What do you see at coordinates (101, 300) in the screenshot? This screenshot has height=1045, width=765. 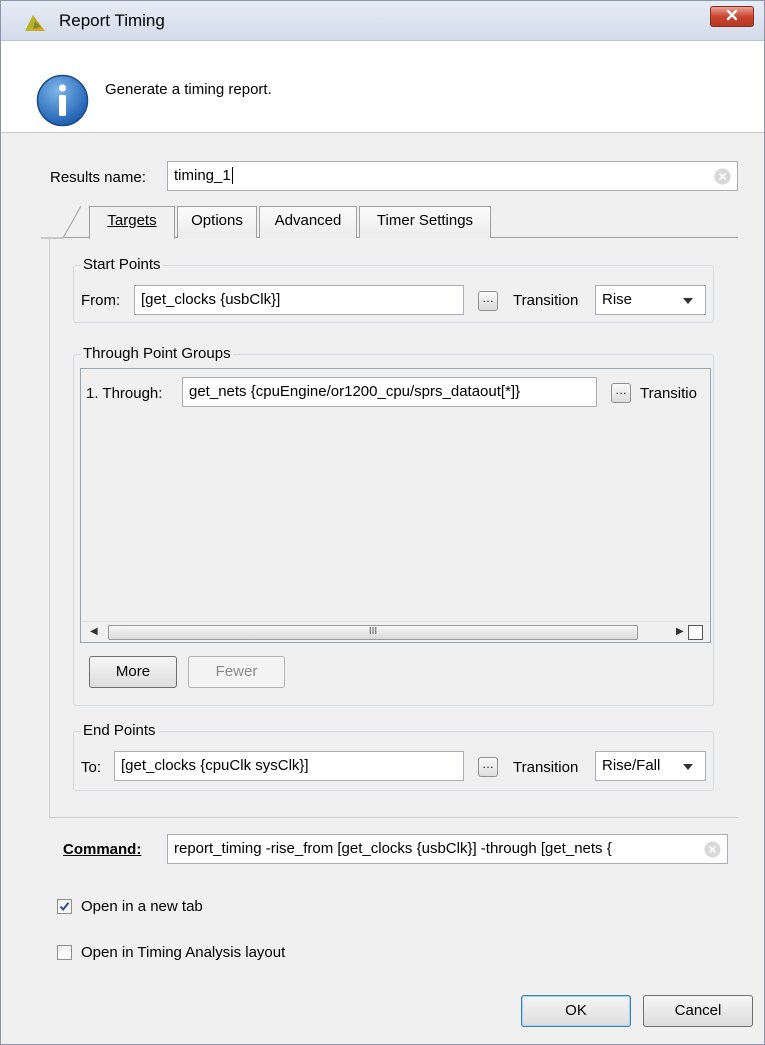 I see `from-label: From:` at bounding box center [101, 300].